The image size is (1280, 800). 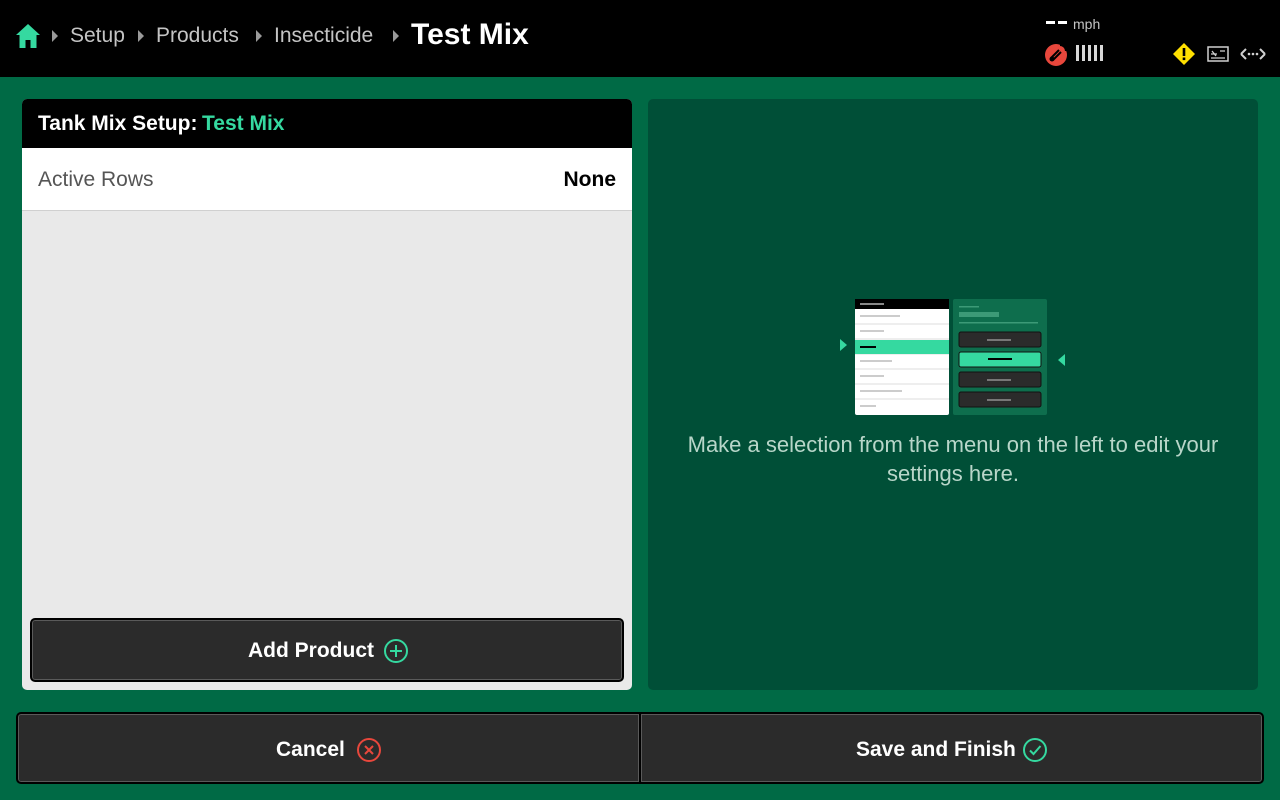 What do you see at coordinates (327, 123) in the screenshot?
I see `panel-header: Tank Mix Setup: Test Mix` at bounding box center [327, 123].